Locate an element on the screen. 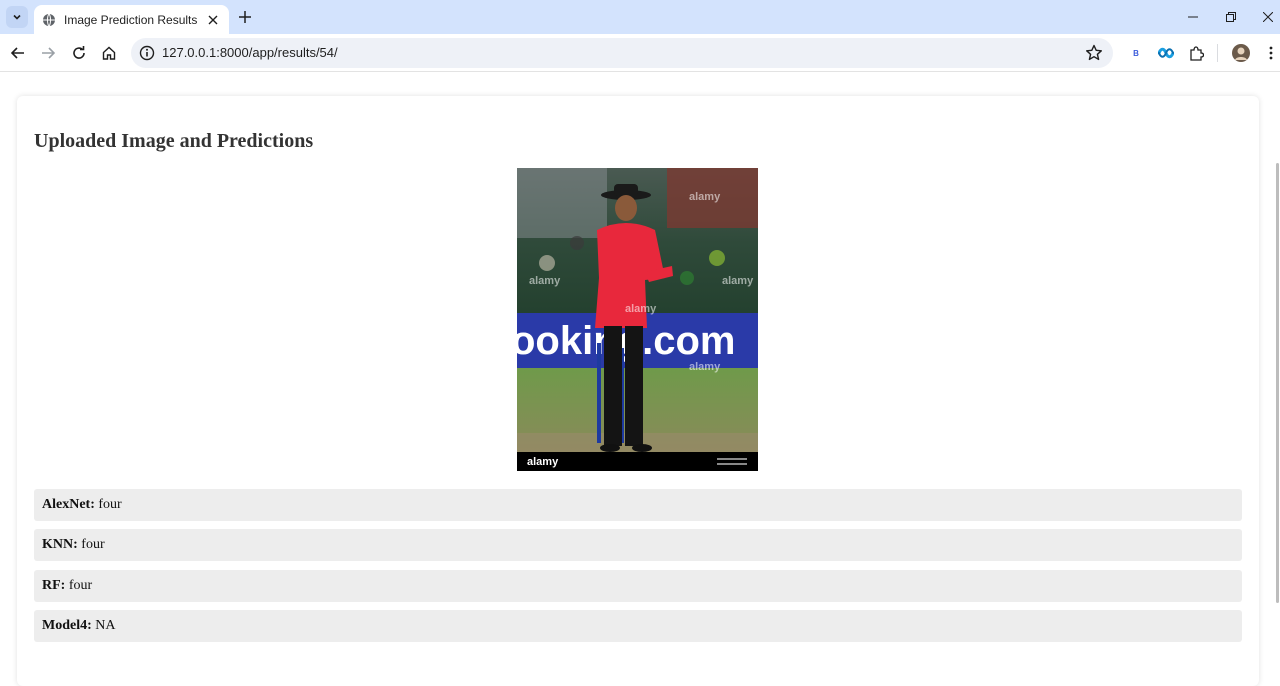 The height and width of the screenshot is (686, 1280). uploaded-image: ooking.com alamy alamy is located at coordinates (637, 319).